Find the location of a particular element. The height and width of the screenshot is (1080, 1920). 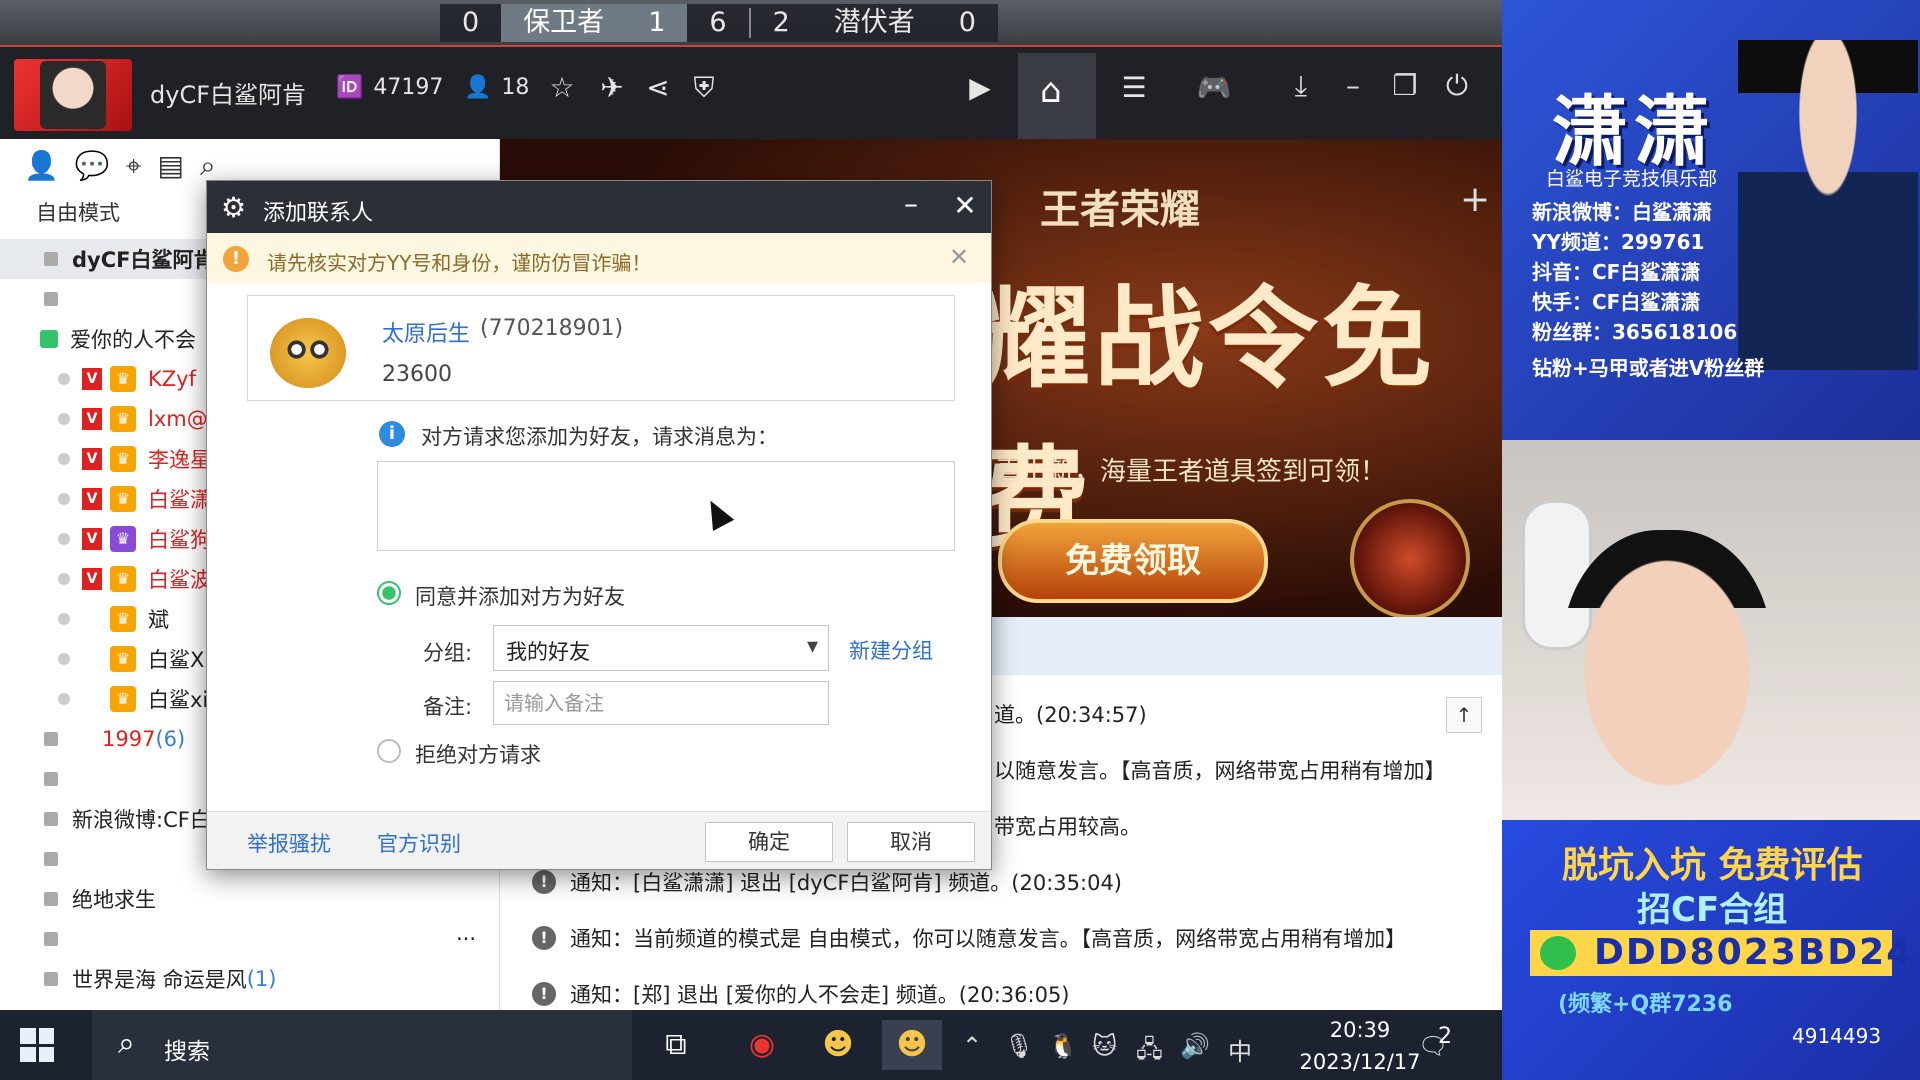

chat-line: 以随意发言。【高音质，网络带宽占用稍有增加】 is located at coordinates (1220, 771).